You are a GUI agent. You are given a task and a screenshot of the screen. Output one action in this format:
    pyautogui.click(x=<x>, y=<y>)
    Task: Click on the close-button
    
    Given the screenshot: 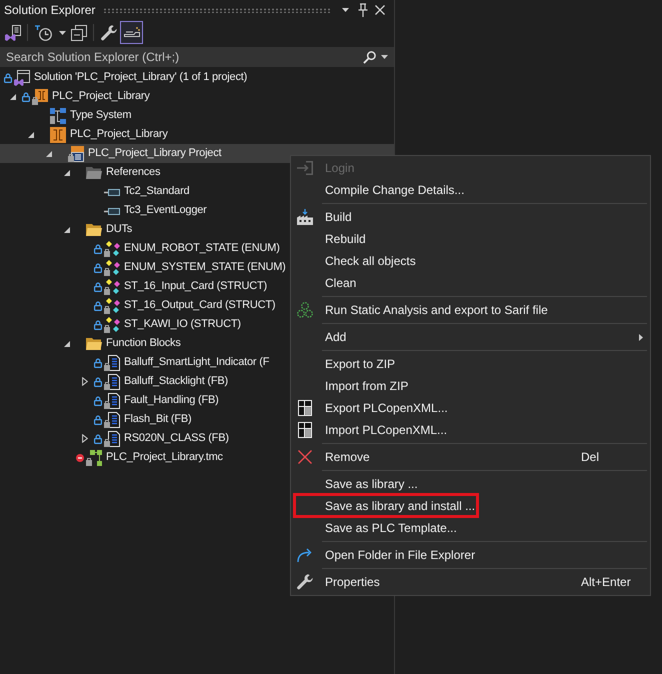 What is the action you would take?
    pyautogui.click(x=380, y=10)
    